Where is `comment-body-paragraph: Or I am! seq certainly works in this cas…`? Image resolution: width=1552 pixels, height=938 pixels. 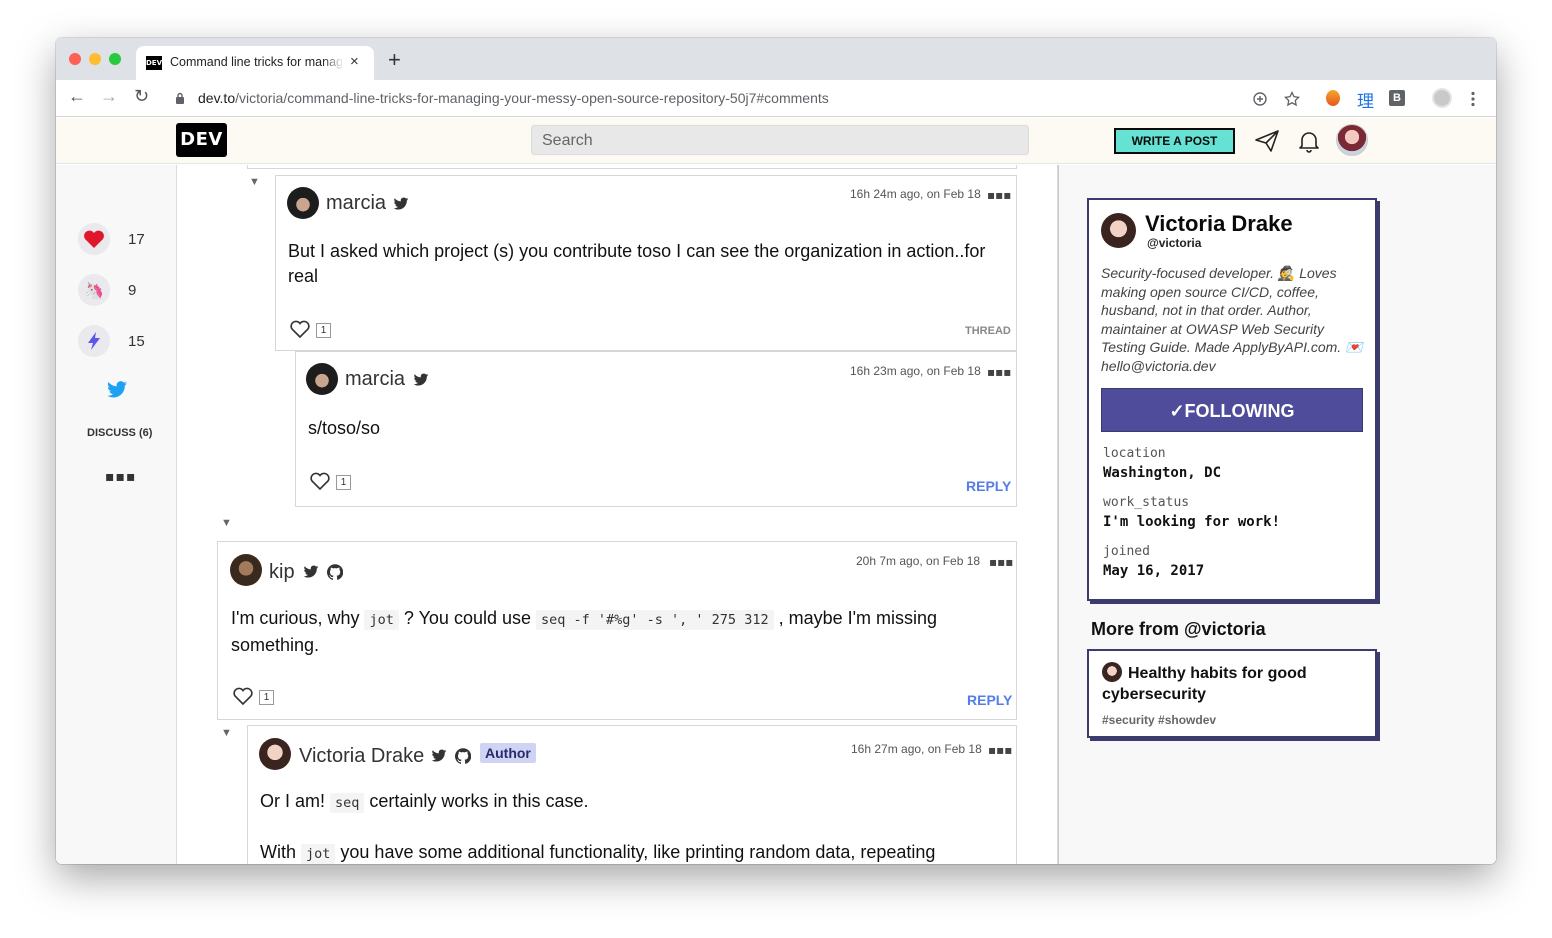 comment-body-paragraph: Or I am! seq certainly works in this cas… is located at coordinates (424, 802).